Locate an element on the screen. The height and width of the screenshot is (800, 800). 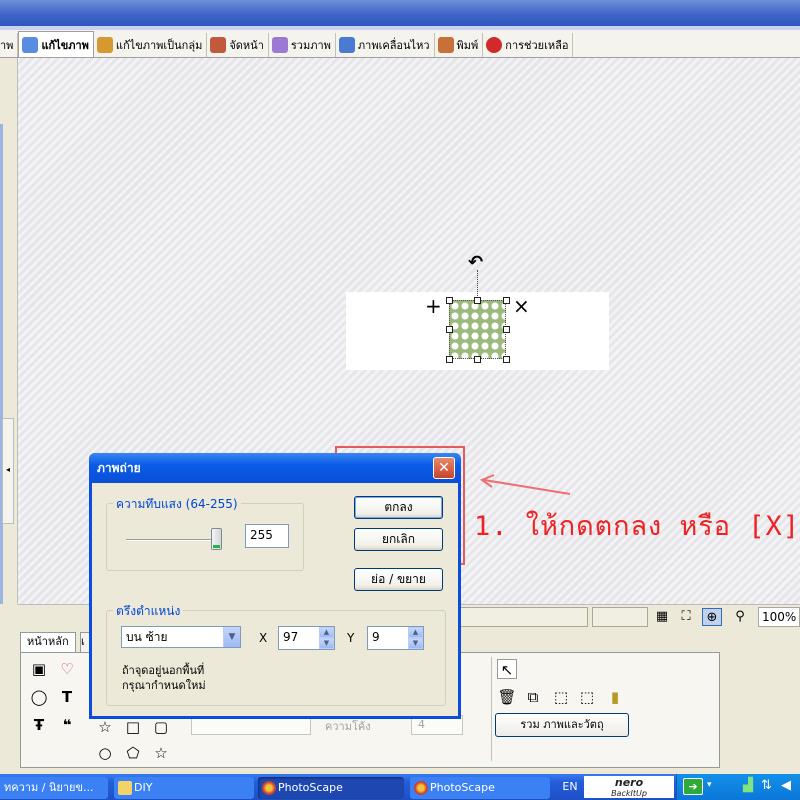
position-note-line2: กรุณากำหนดใหม่ is located at coordinates (164, 685).